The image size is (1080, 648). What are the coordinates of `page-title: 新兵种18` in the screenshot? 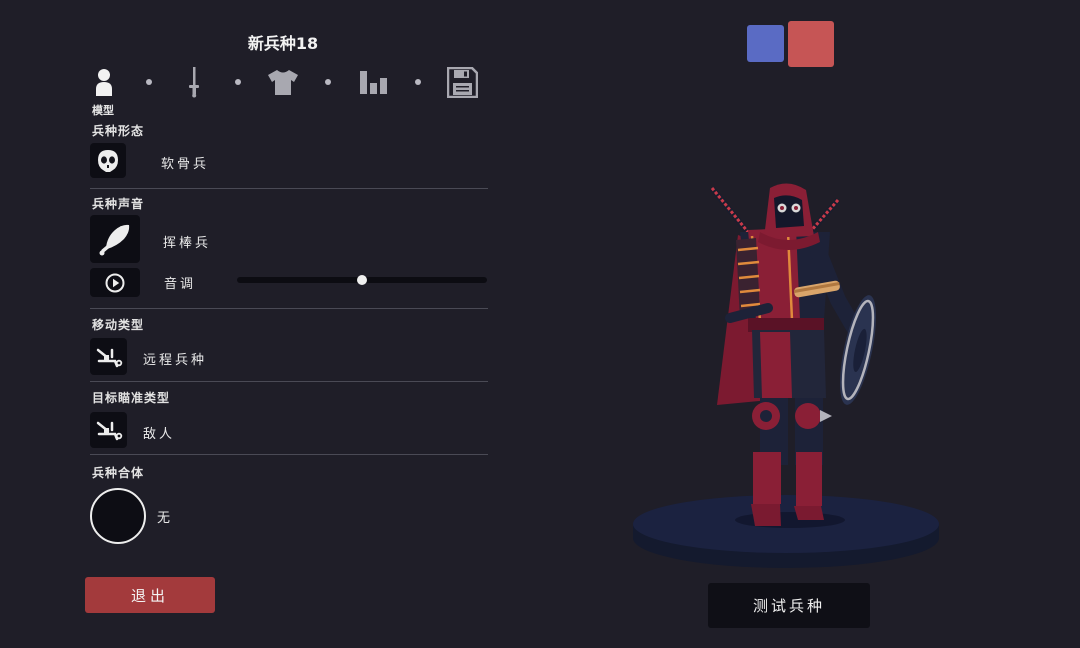 It's located at (283, 43).